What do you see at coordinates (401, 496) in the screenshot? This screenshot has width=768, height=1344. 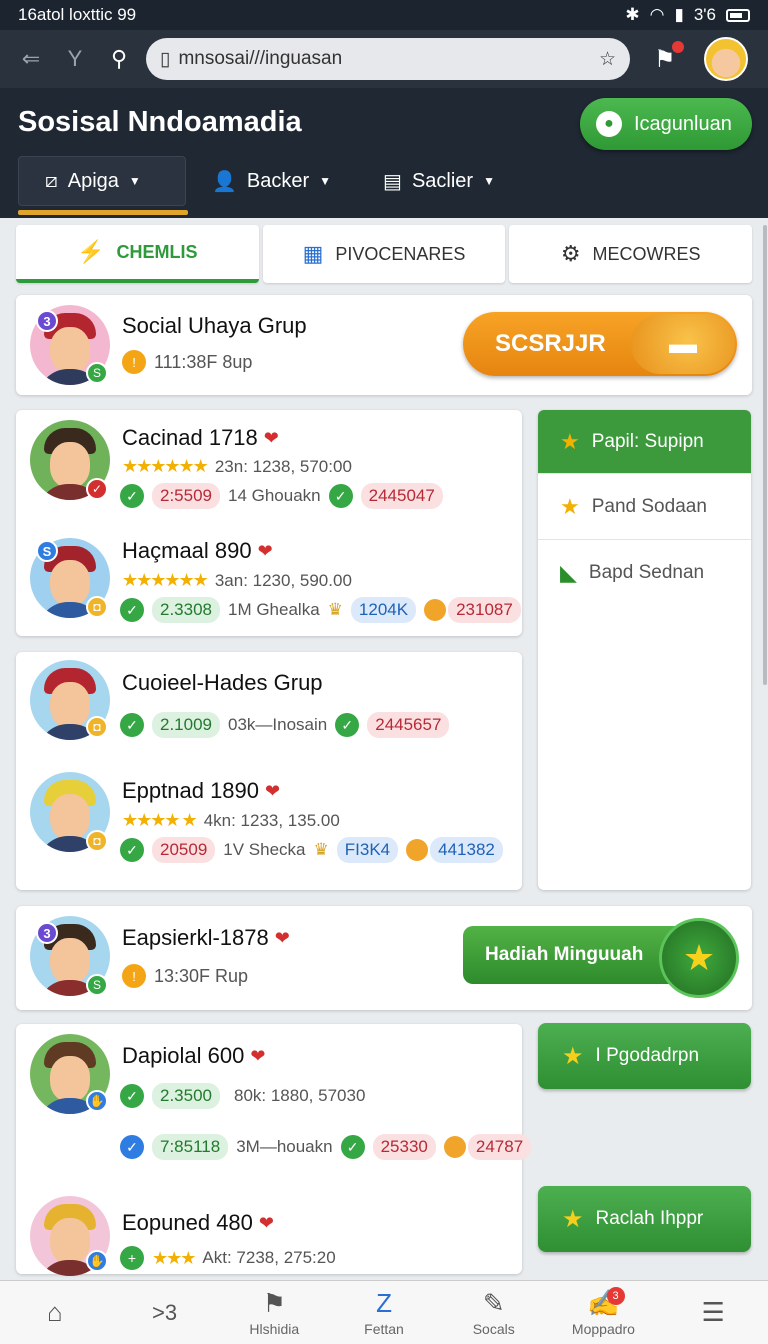 I see `stat-pill: 2445047` at bounding box center [401, 496].